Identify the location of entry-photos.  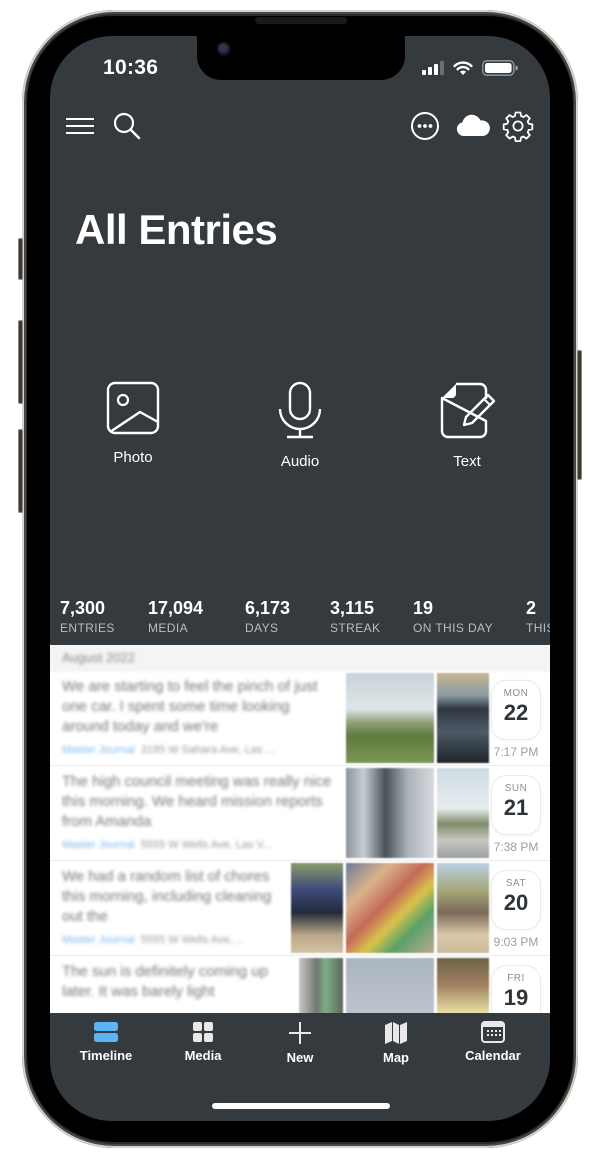
(390, 908).